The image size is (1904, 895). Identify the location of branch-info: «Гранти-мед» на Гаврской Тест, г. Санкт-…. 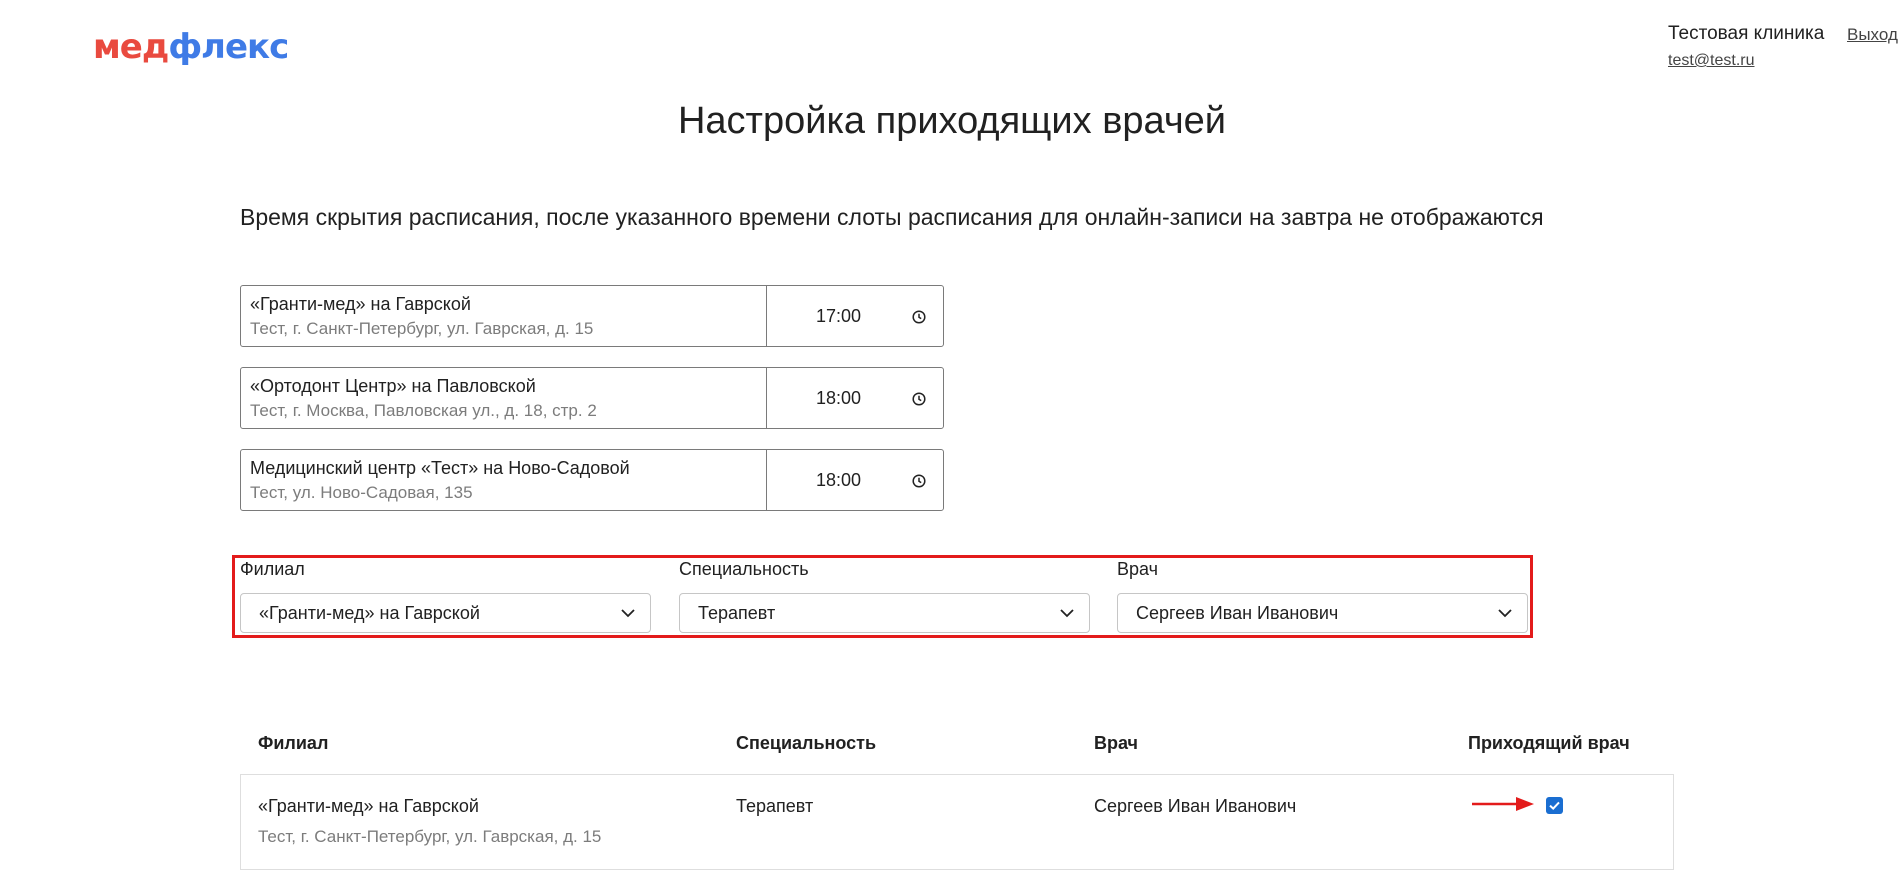
(504, 316).